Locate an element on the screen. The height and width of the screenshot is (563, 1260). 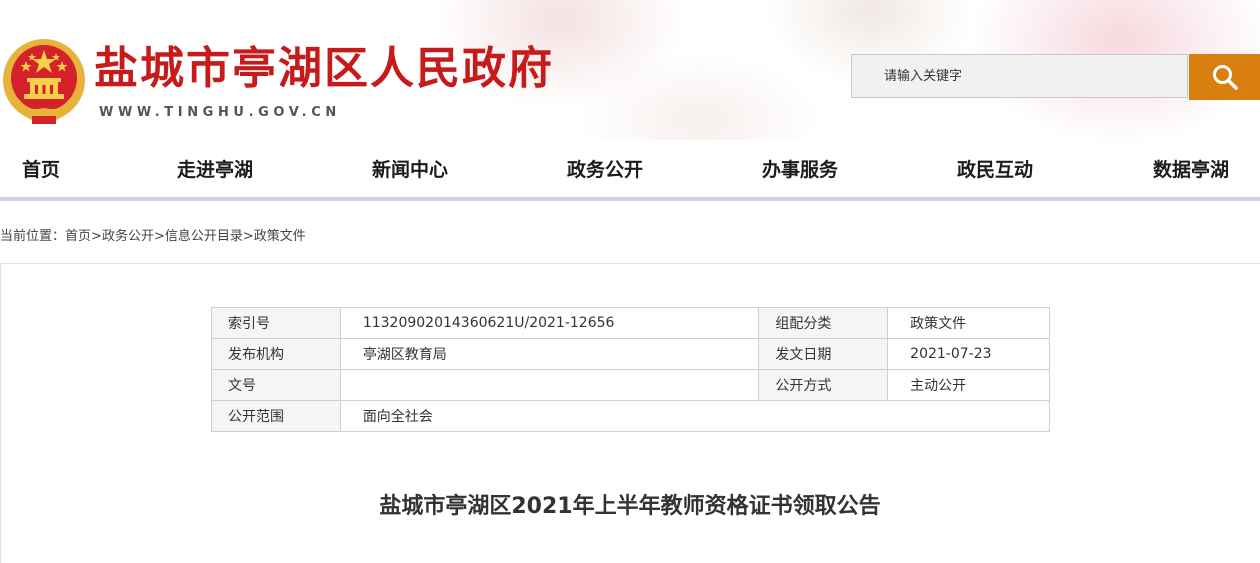
breadcrumb-item-home: 首页 is located at coordinates (78, 236).